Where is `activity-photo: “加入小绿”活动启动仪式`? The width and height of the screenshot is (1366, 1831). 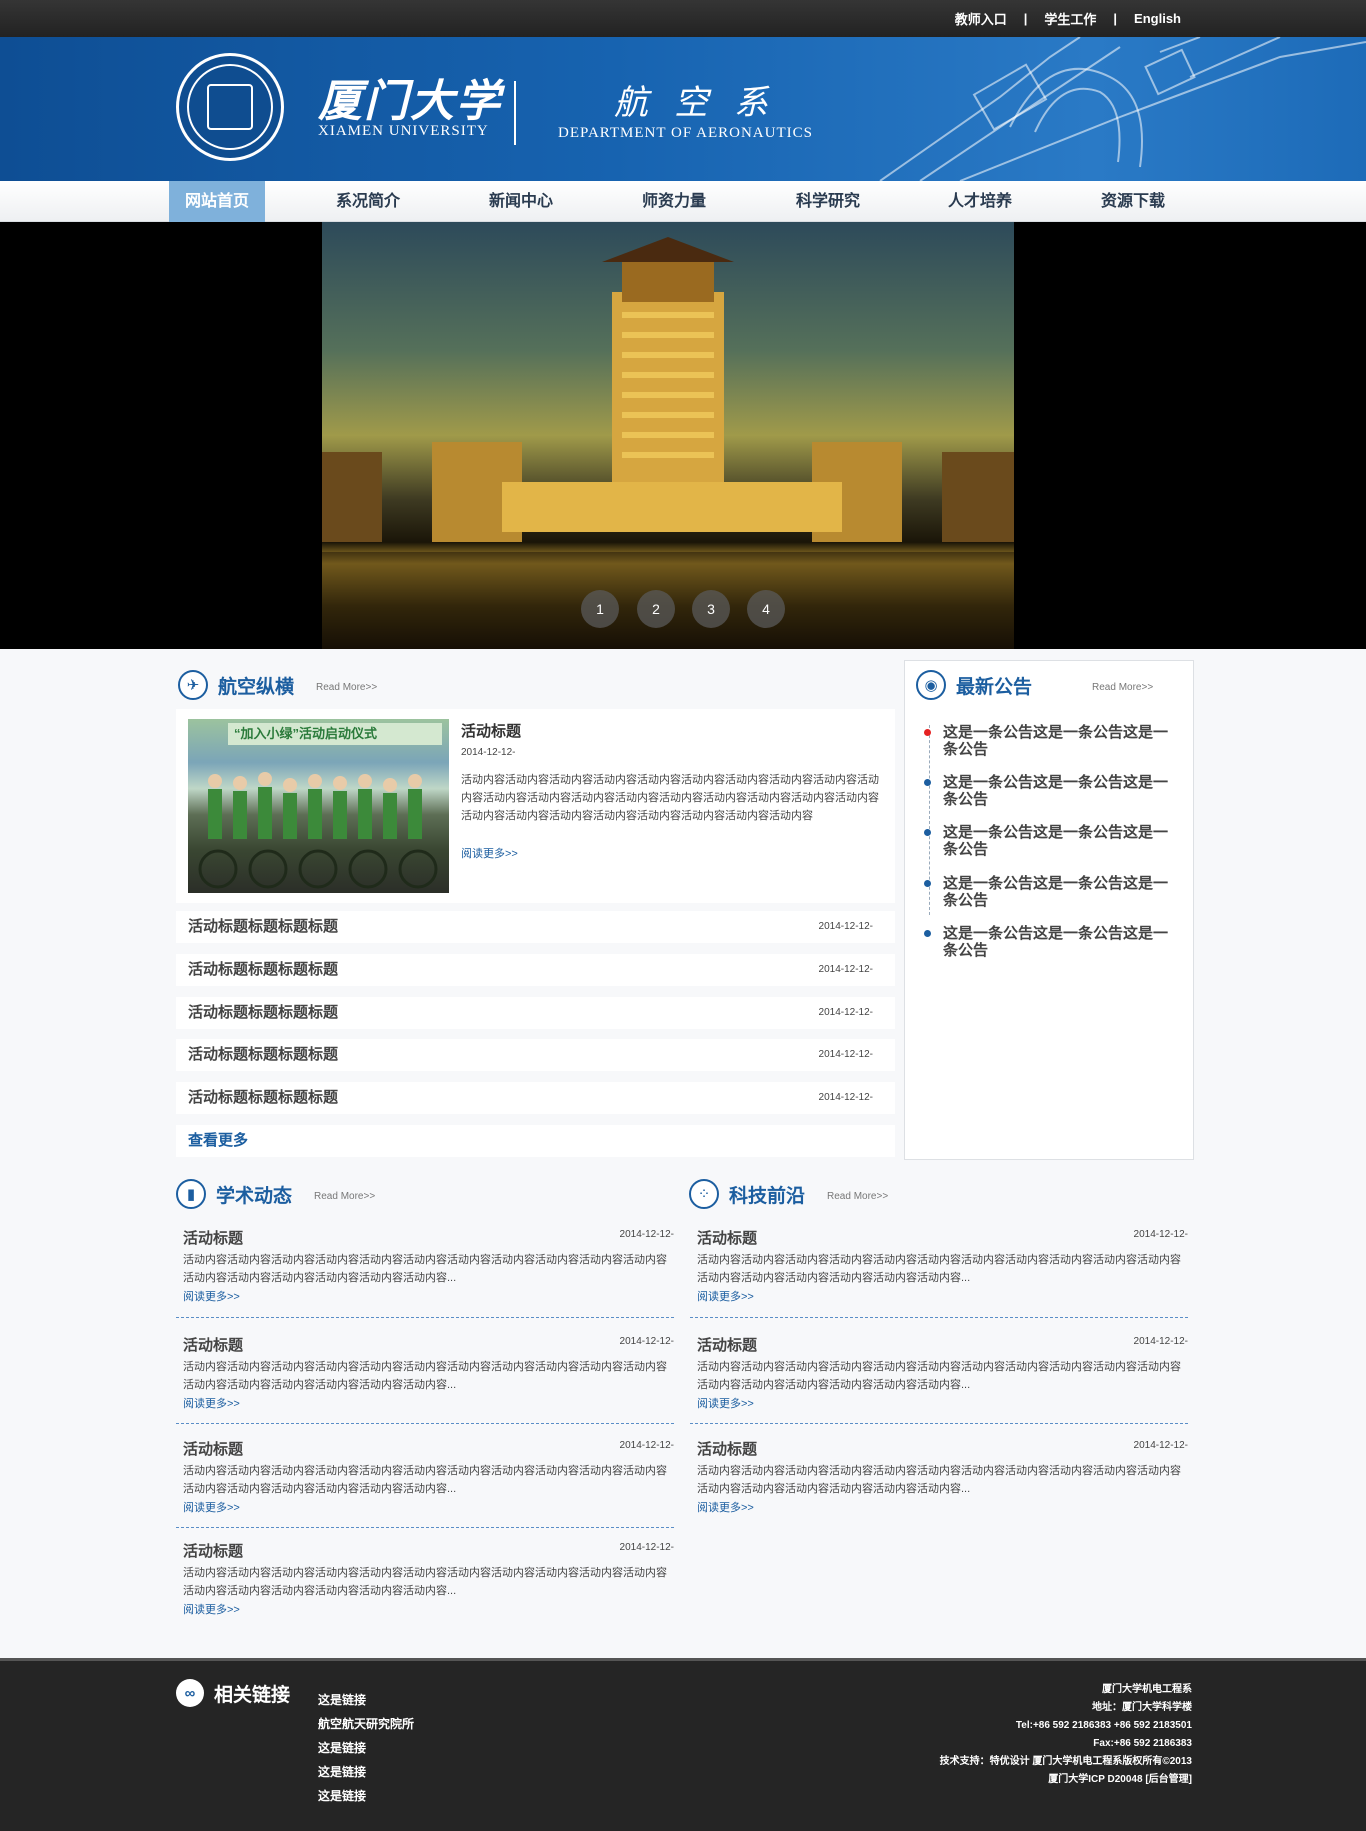 activity-photo: “加入小绿”活动启动仪式 is located at coordinates (318, 806).